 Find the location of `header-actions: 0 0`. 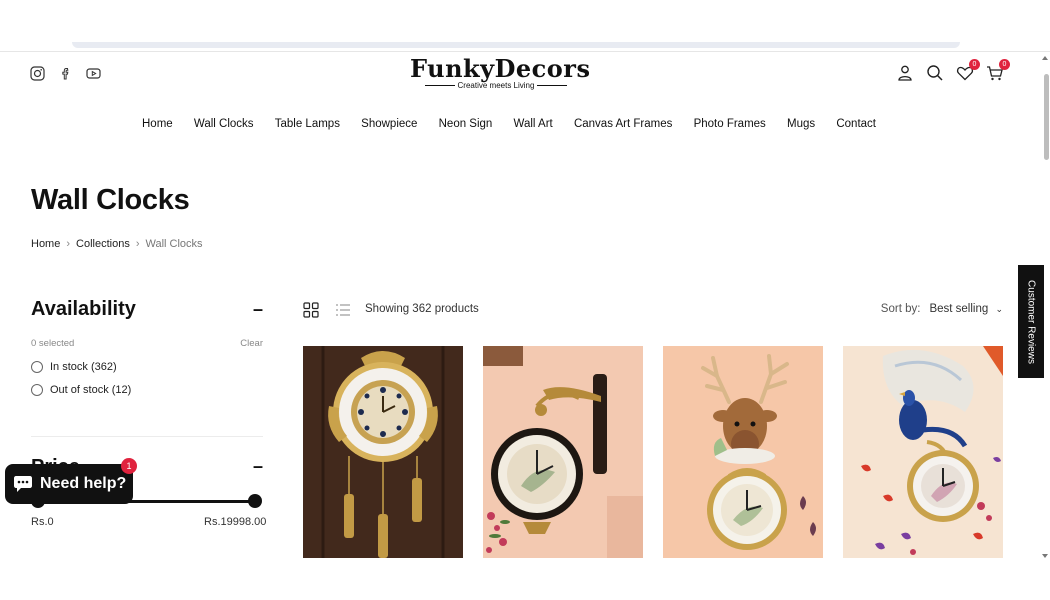

header-actions: 0 0 is located at coordinates (953, 70).